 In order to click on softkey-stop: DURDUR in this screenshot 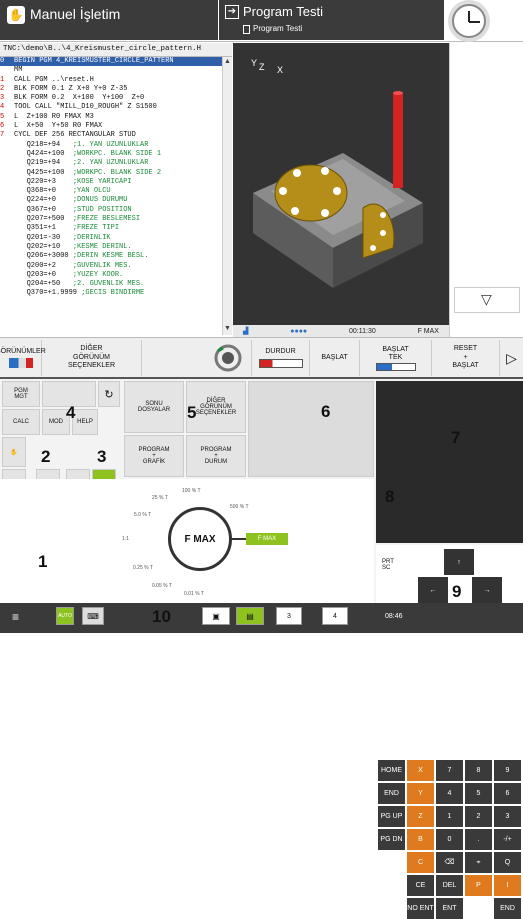, I will do `click(281, 358)`.